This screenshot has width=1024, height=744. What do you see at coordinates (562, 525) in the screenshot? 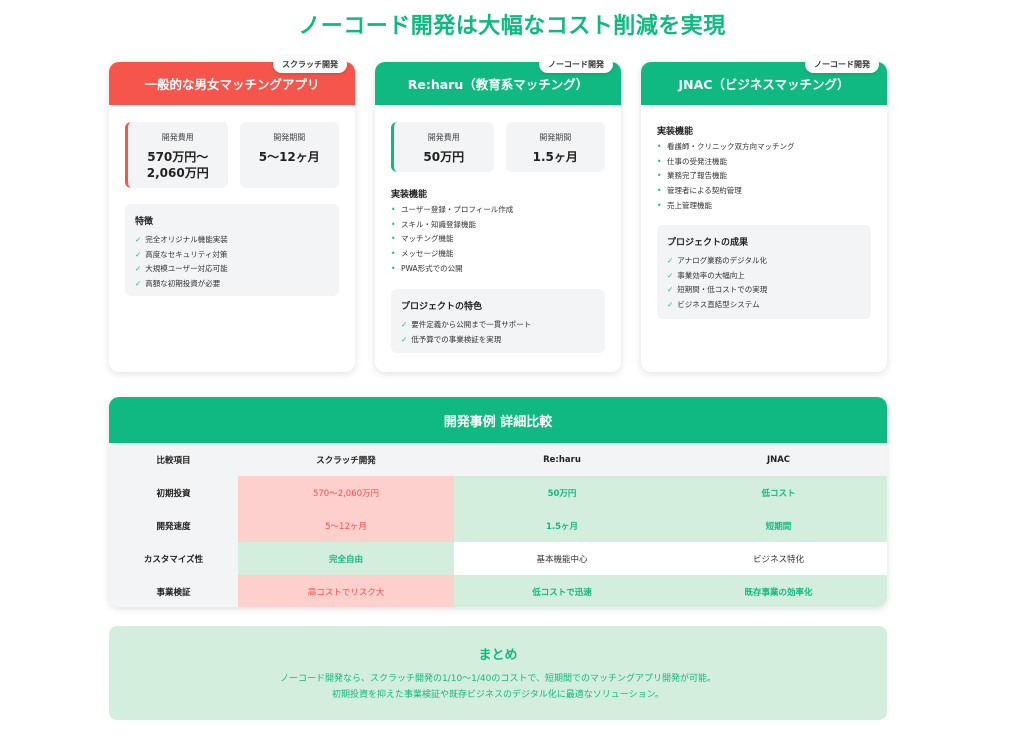
I see `table-cell: 1.5ヶ月` at bounding box center [562, 525].